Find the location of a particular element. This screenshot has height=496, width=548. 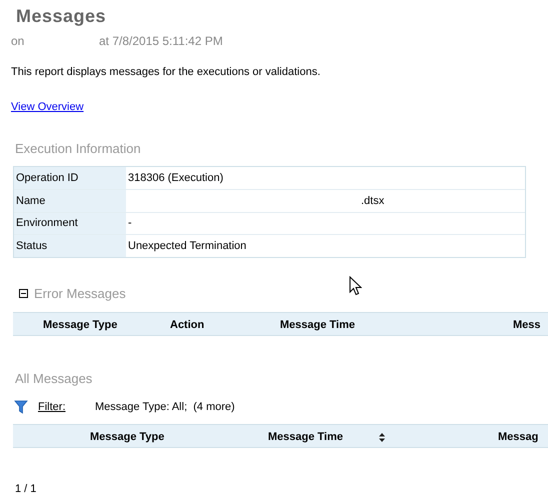

filter-icon is located at coordinates (21, 407).